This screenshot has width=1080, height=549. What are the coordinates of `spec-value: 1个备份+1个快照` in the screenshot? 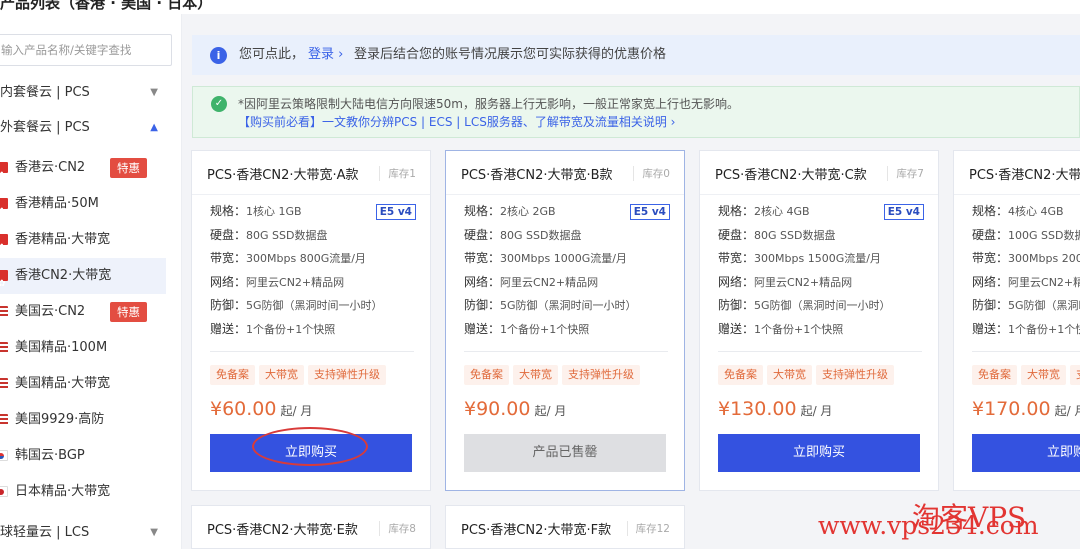 It's located at (545, 329).